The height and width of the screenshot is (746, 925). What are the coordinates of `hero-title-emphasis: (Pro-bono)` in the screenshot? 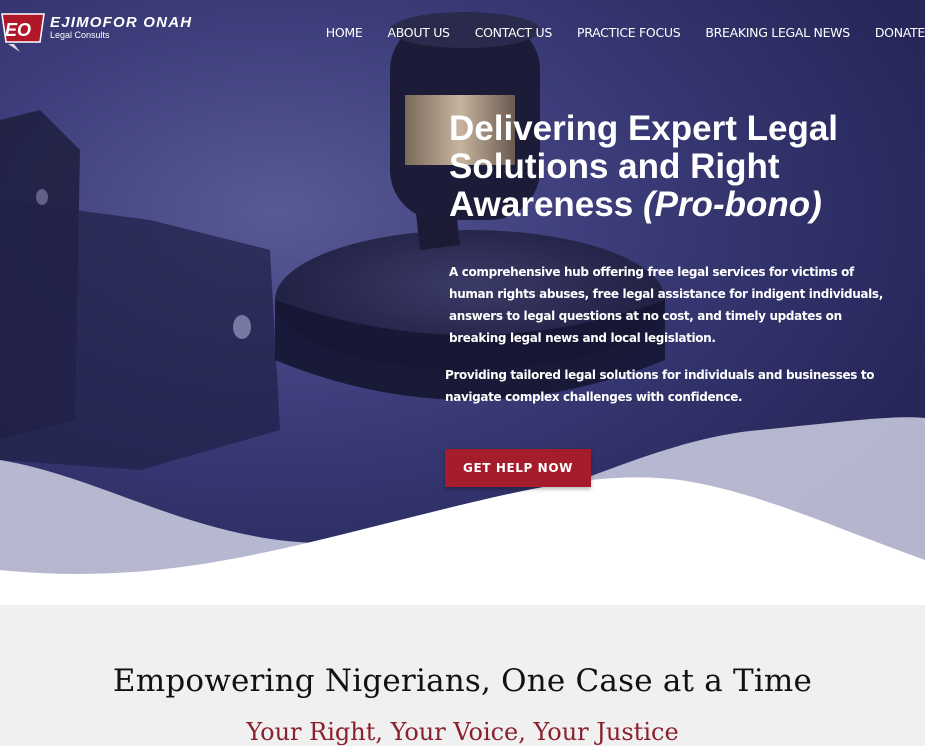 It's located at (732, 204).